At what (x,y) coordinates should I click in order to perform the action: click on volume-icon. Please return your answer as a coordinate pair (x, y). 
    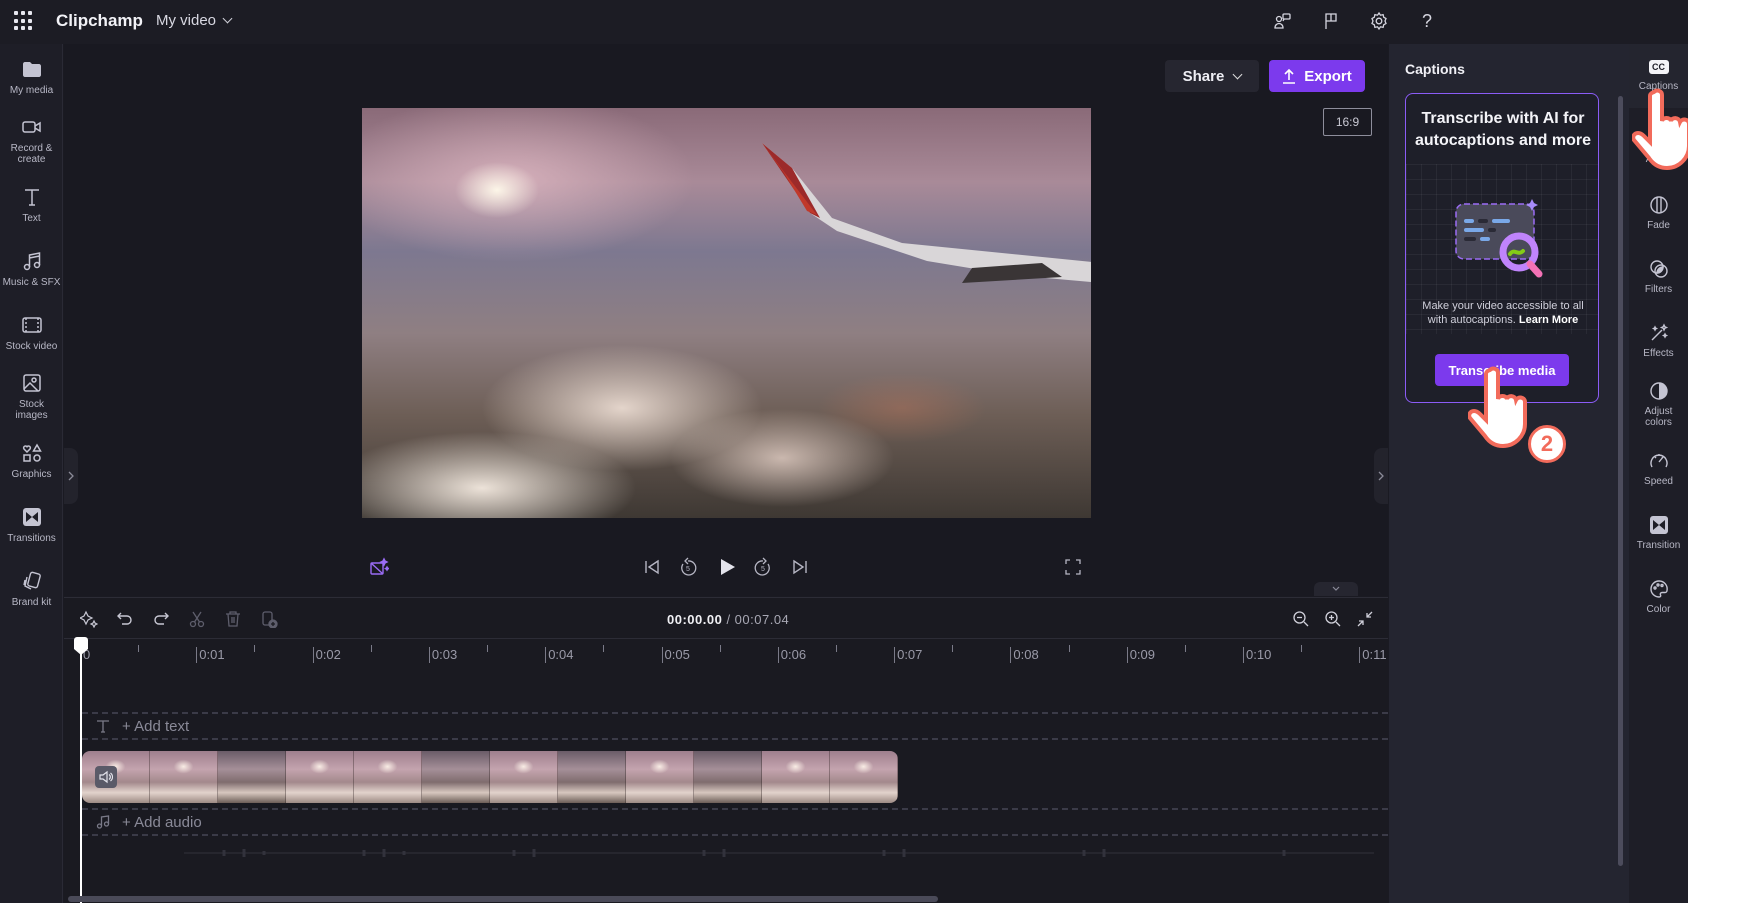
    Looking at the image, I should click on (106, 777).